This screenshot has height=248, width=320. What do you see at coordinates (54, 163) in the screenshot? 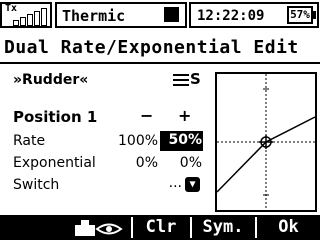
I see `exponential-label: Exponential` at bounding box center [54, 163].